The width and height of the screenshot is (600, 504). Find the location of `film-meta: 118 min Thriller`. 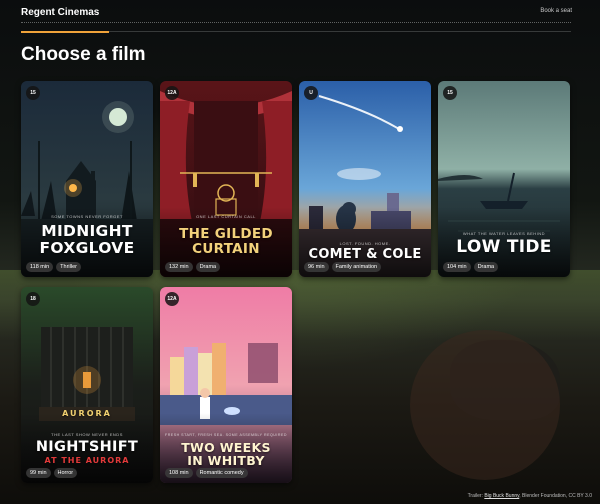

film-meta: 118 min Thriller is located at coordinates (53, 267).